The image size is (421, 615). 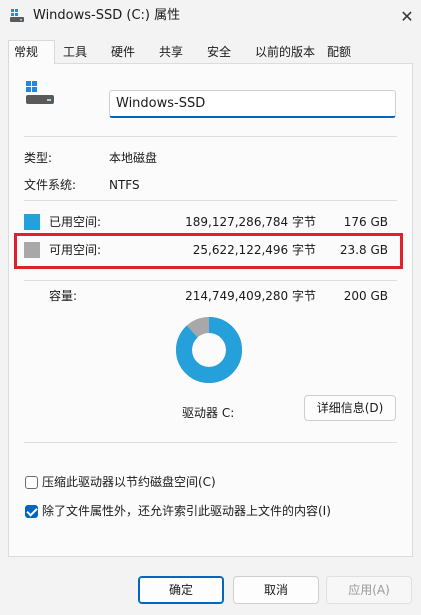 I want to click on type-value: 本地磁盘, so click(x=133, y=158).